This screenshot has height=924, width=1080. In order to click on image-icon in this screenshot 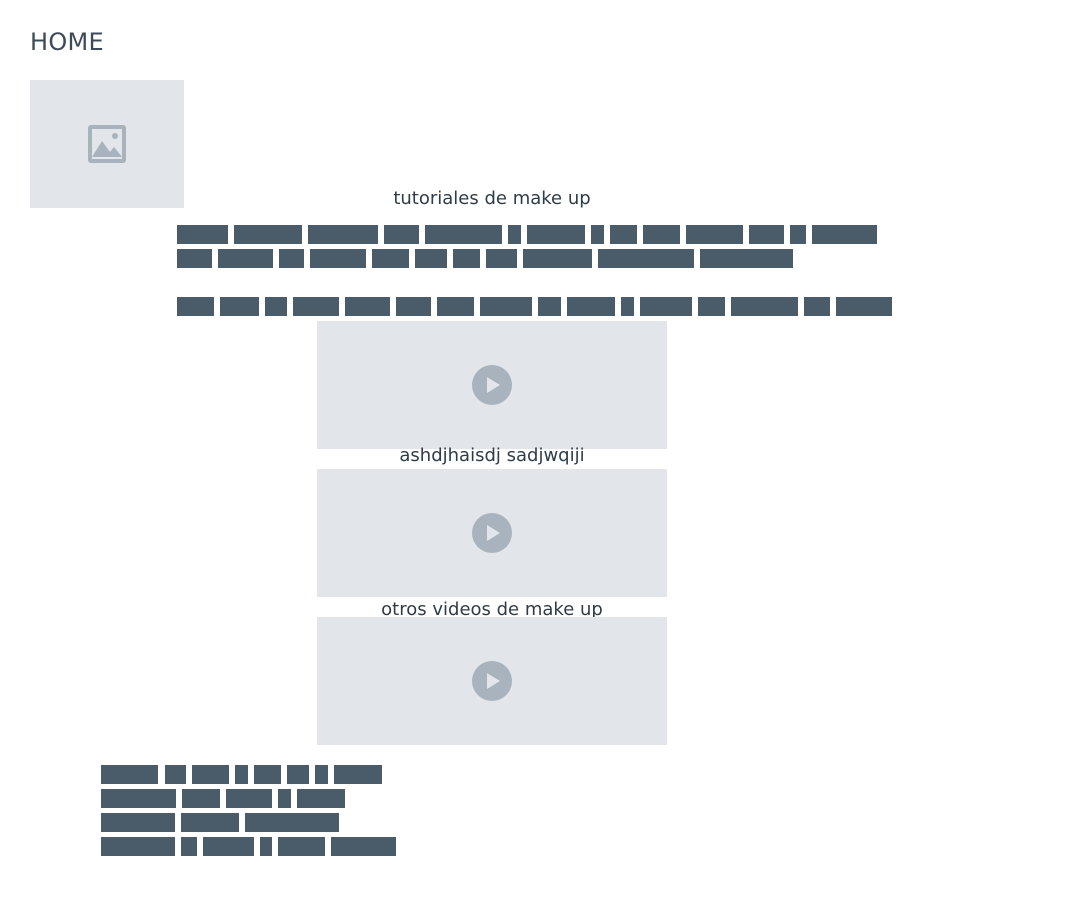, I will do `click(107, 144)`.